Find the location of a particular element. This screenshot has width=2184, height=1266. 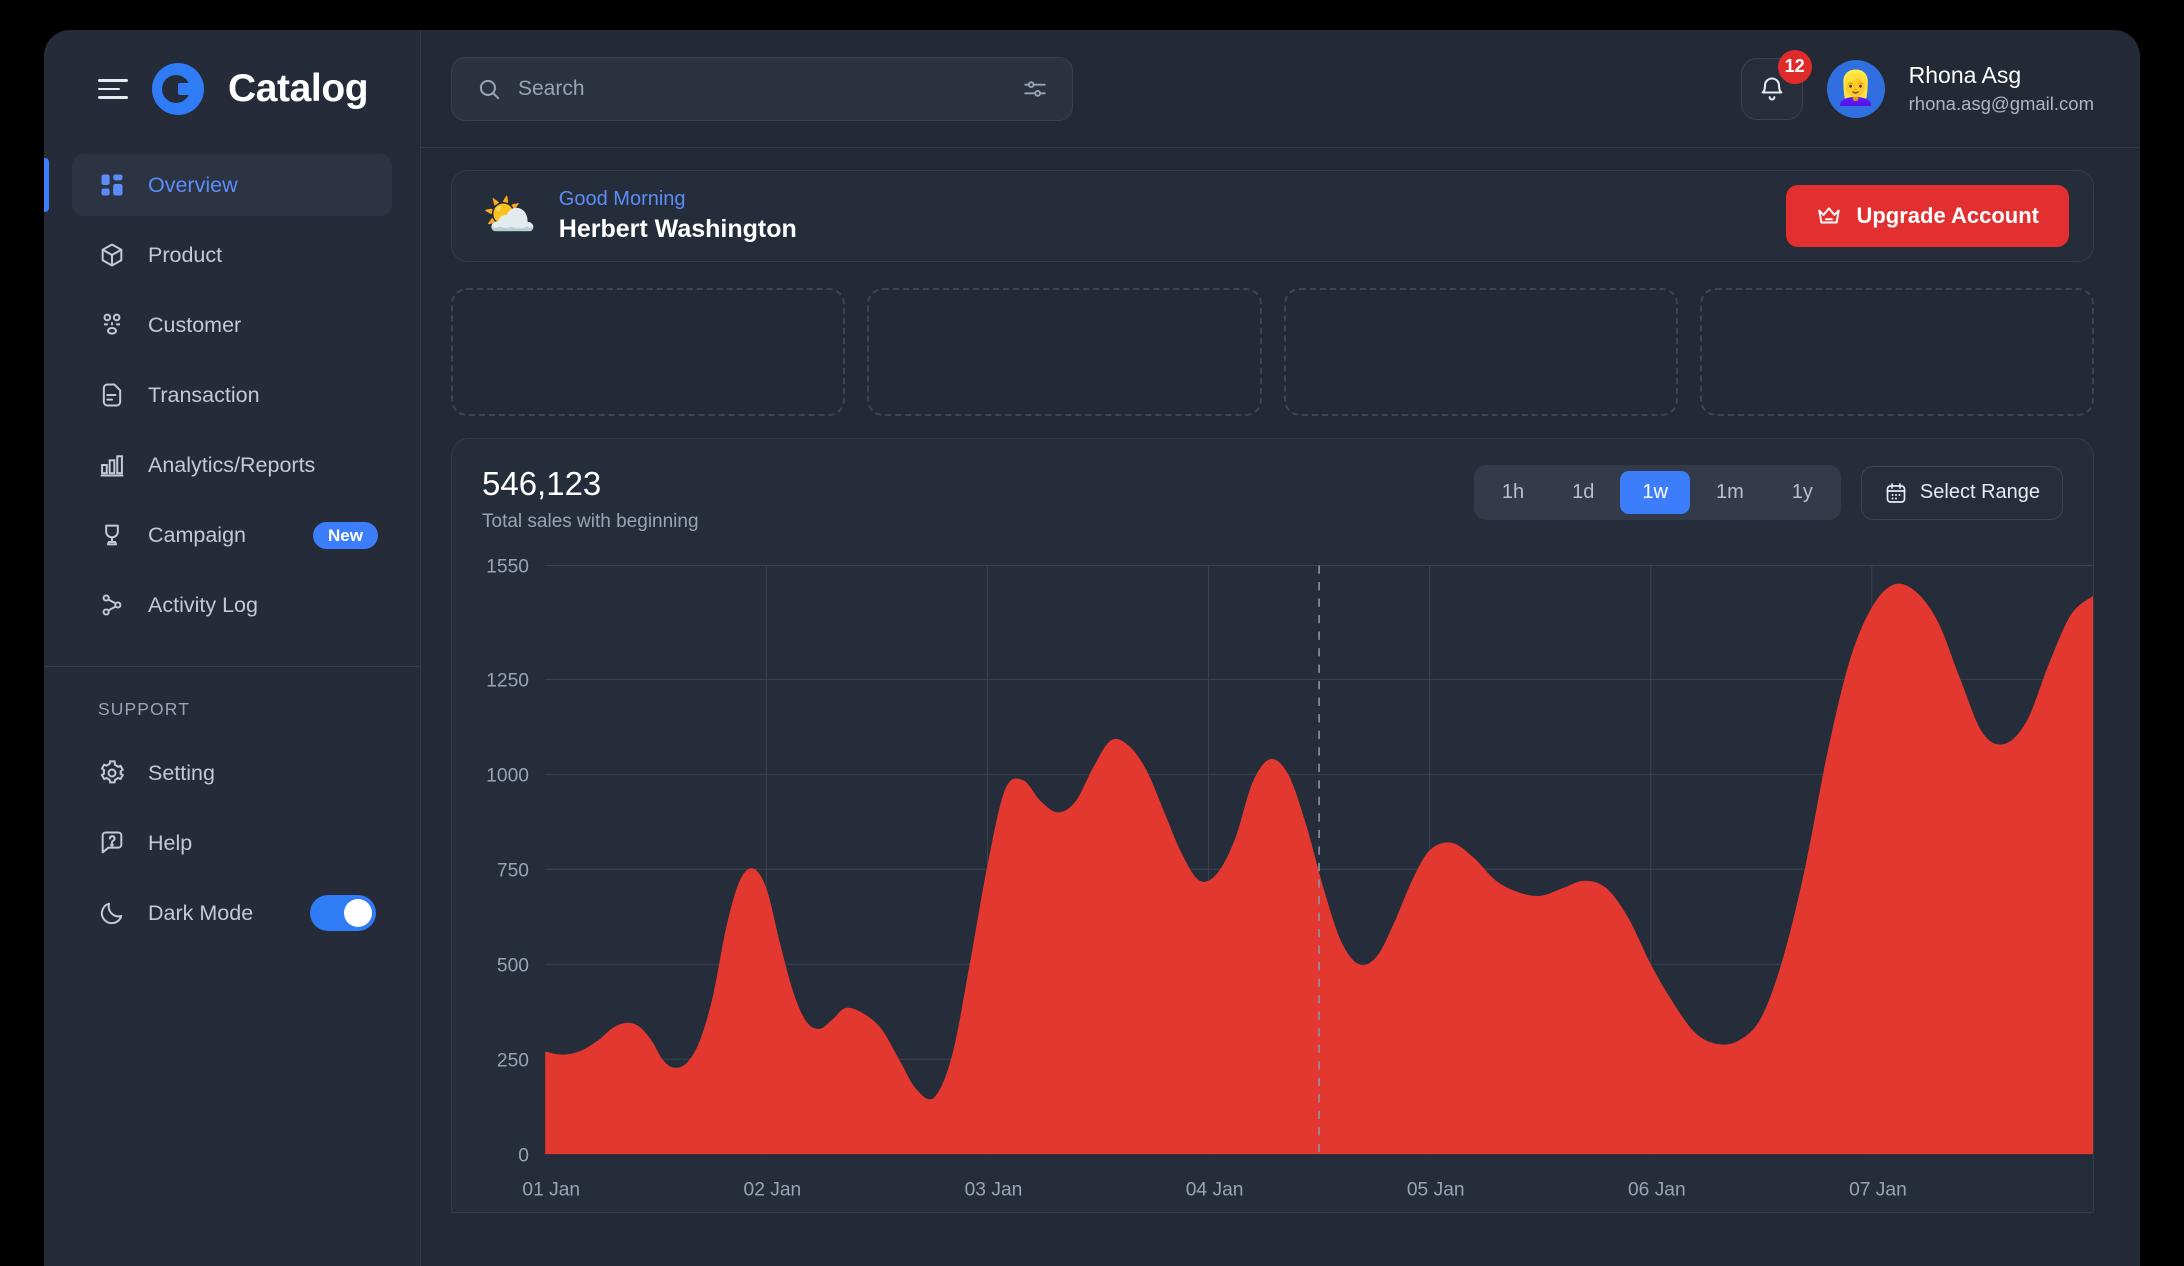

svg-text: 07 Jan is located at coordinates (1878, 1189).